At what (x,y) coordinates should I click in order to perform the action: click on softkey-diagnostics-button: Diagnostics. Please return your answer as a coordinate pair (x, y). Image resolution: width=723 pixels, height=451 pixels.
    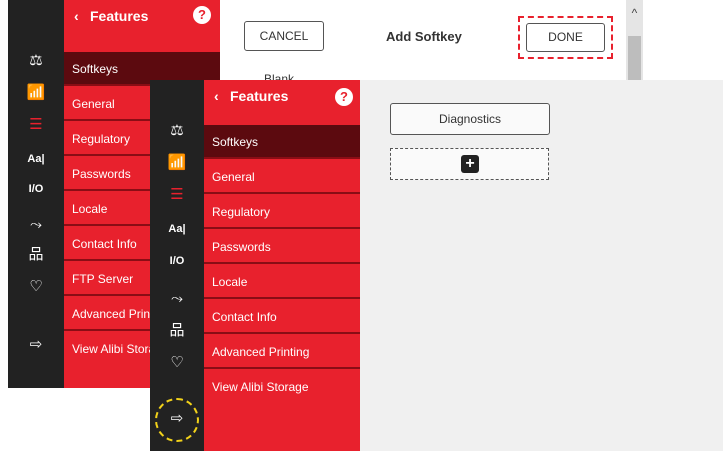
    Looking at the image, I should click on (470, 119).